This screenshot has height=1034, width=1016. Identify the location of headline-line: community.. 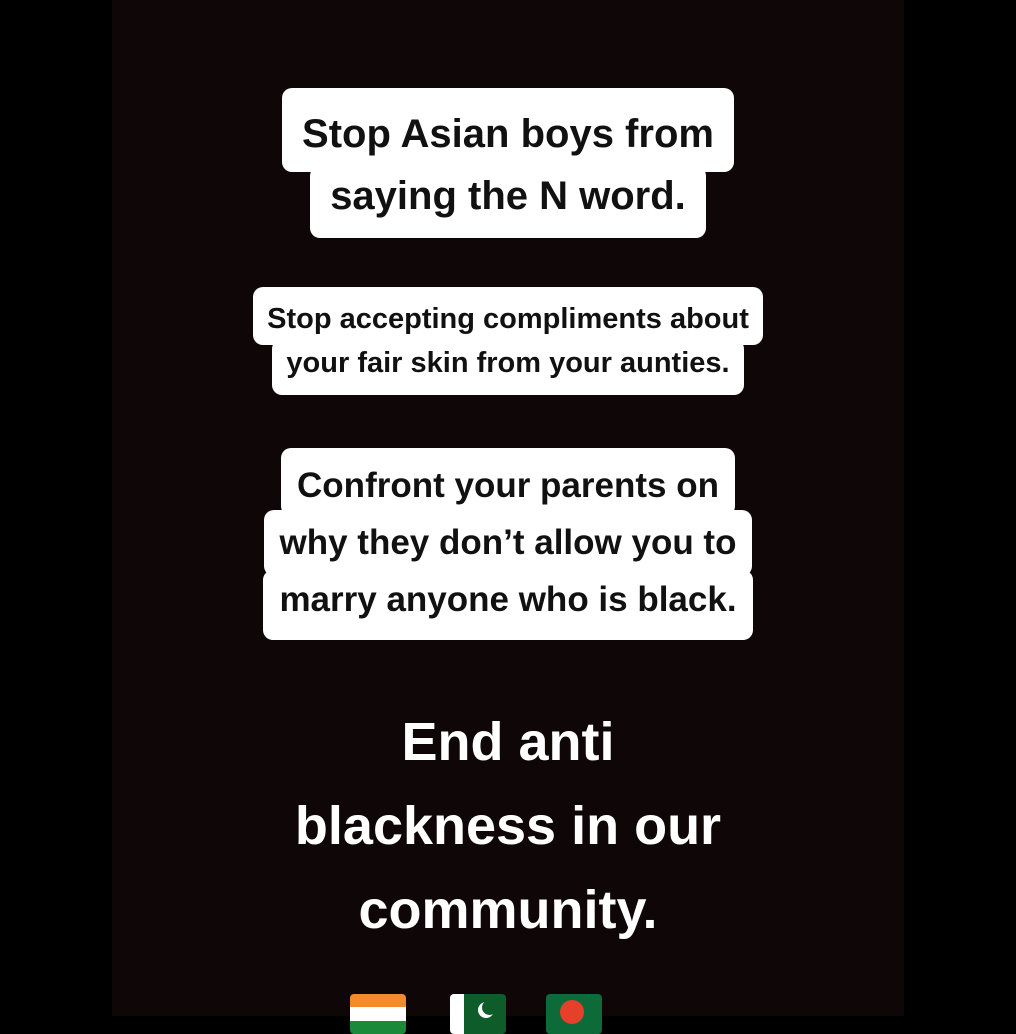
(508, 910).